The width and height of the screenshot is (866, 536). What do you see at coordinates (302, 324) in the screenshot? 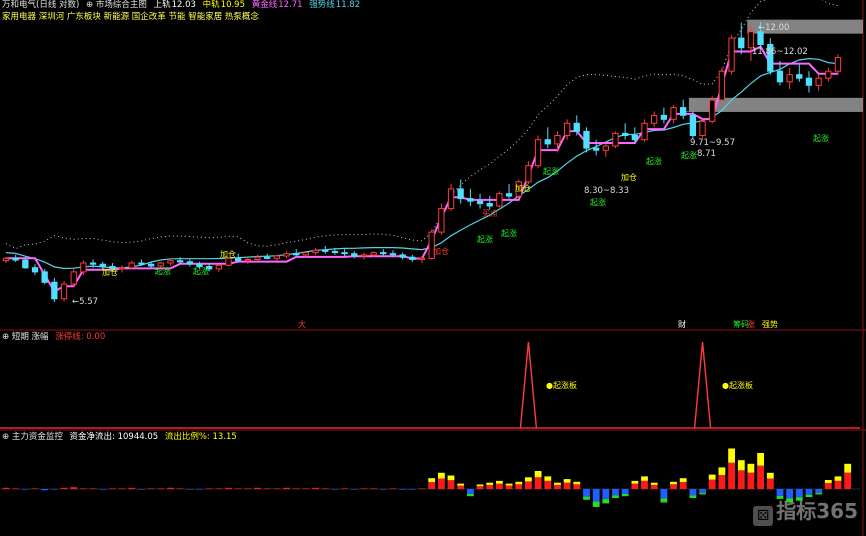
I see `marker-big: 大` at bounding box center [302, 324].